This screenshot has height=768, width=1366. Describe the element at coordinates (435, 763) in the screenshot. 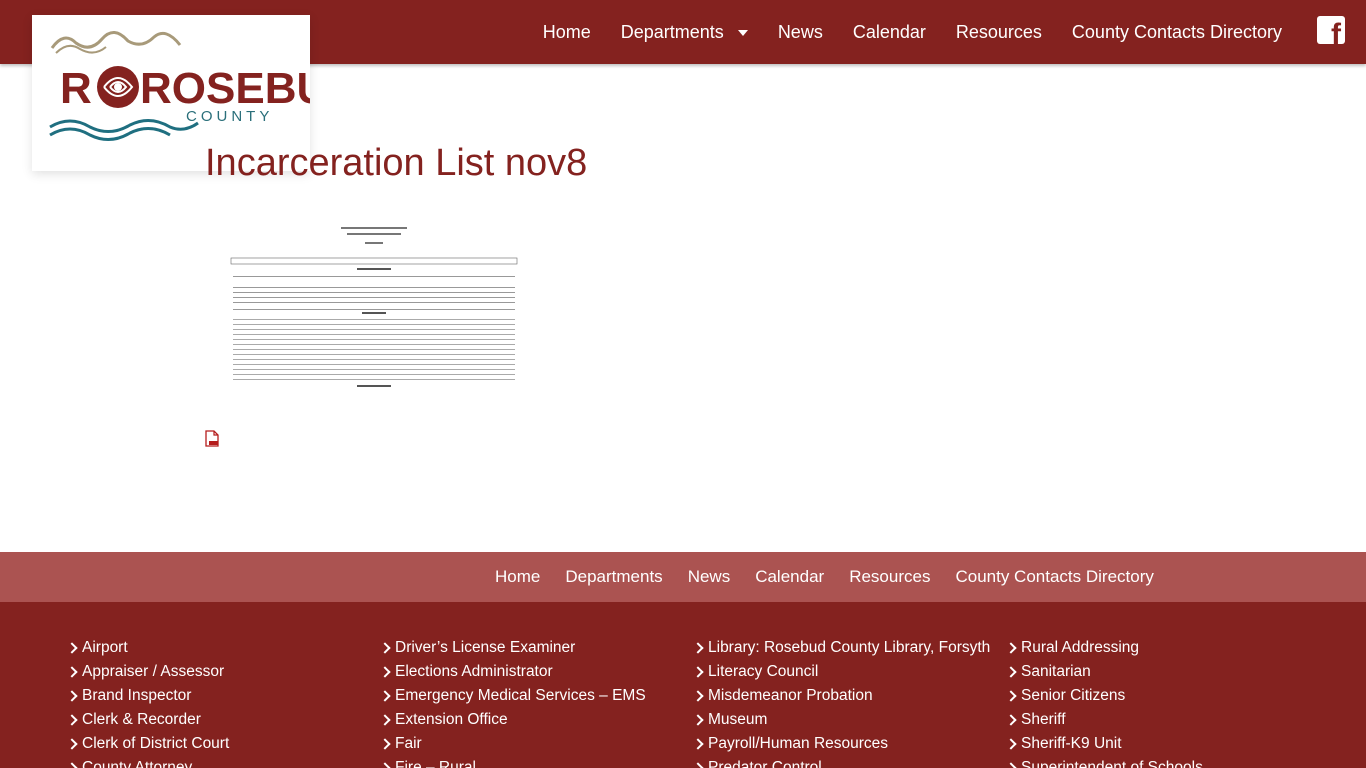

I see `footer-link-label: Fire – Rural` at that location.